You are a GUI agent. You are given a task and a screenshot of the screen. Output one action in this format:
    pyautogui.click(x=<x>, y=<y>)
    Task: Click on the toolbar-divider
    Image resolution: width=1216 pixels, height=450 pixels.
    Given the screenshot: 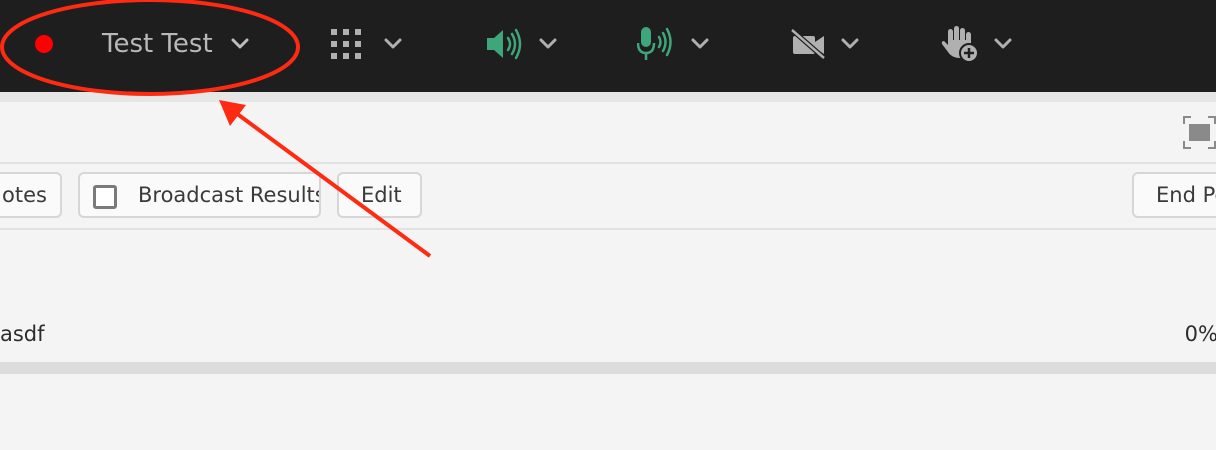 What is the action you would take?
    pyautogui.click(x=608, y=97)
    